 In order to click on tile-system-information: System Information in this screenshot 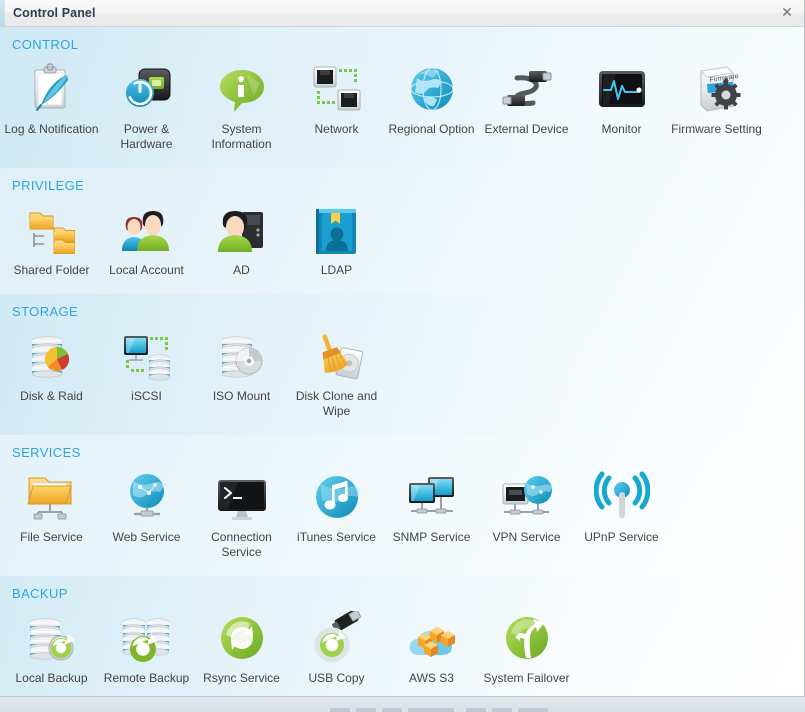, I will do `click(241, 108)`.